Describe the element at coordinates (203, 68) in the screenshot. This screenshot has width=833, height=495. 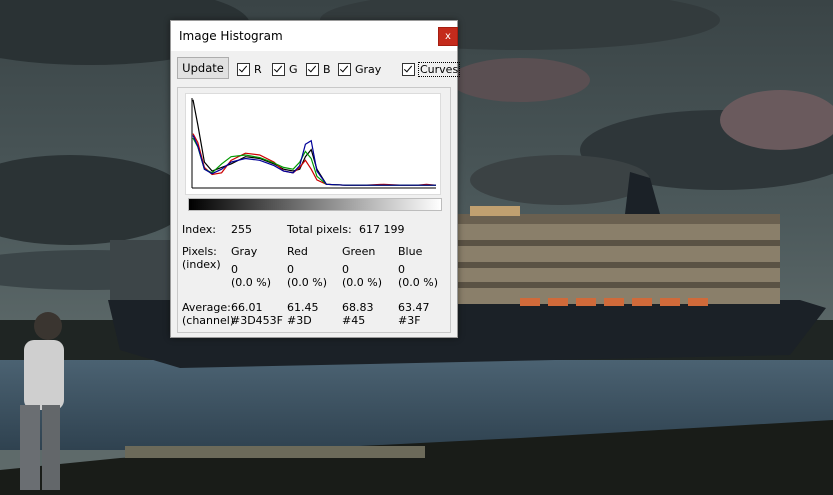
I see `update-button: Update` at that location.